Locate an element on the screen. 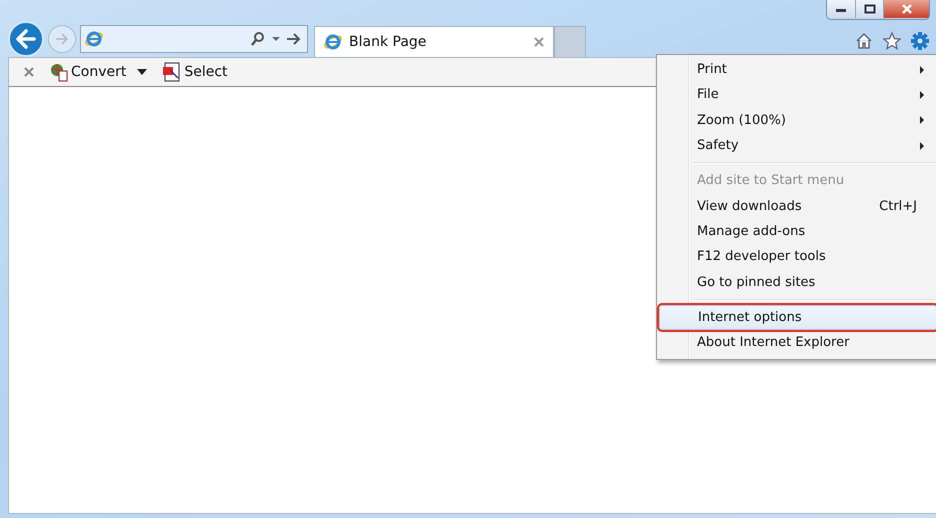  convert-button: Convert is located at coordinates (87, 72).